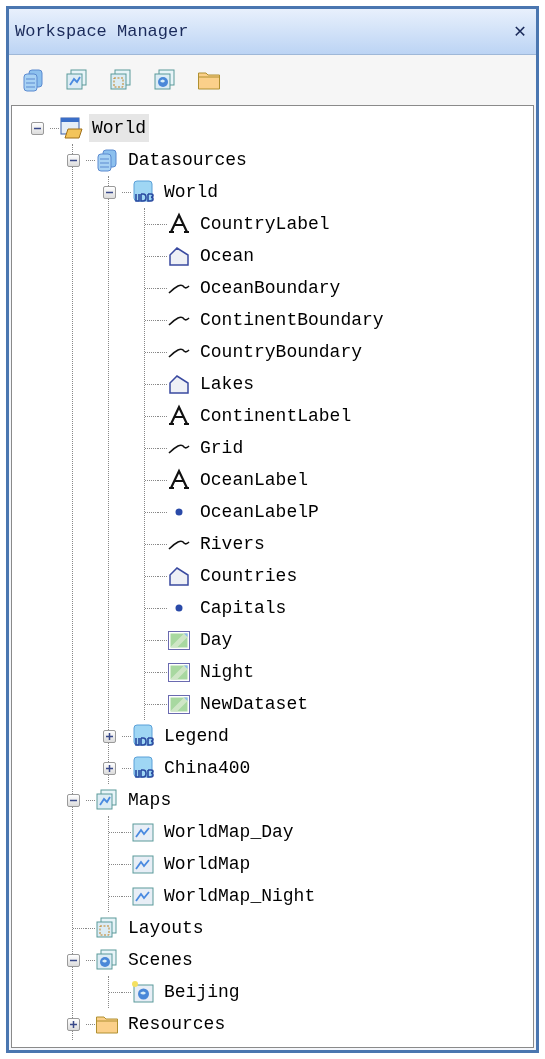 The image size is (545, 1059). I want to click on tree-item: Scenes, so click(160, 960).